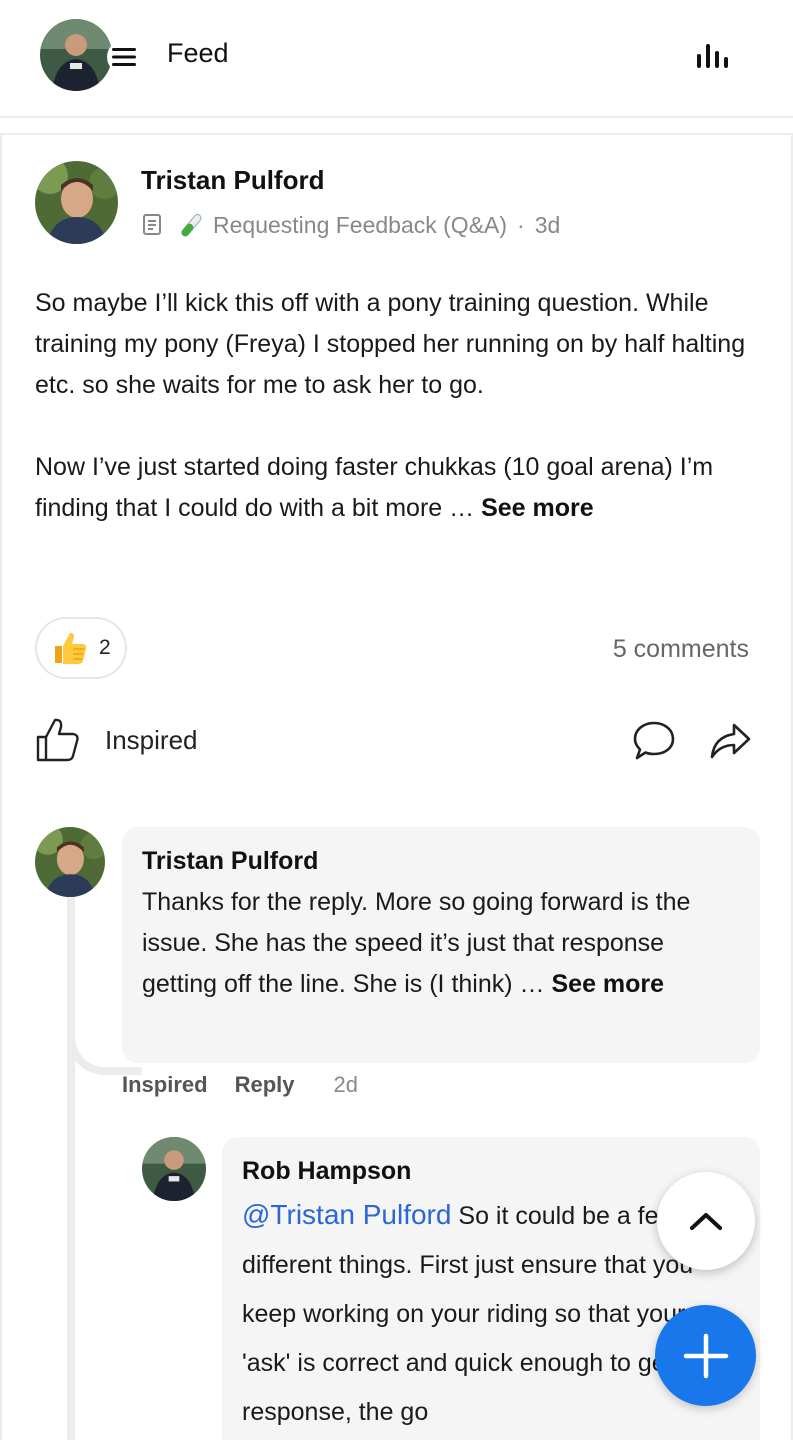 This screenshot has width=793, height=1440. I want to click on document-icon, so click(152, 224).